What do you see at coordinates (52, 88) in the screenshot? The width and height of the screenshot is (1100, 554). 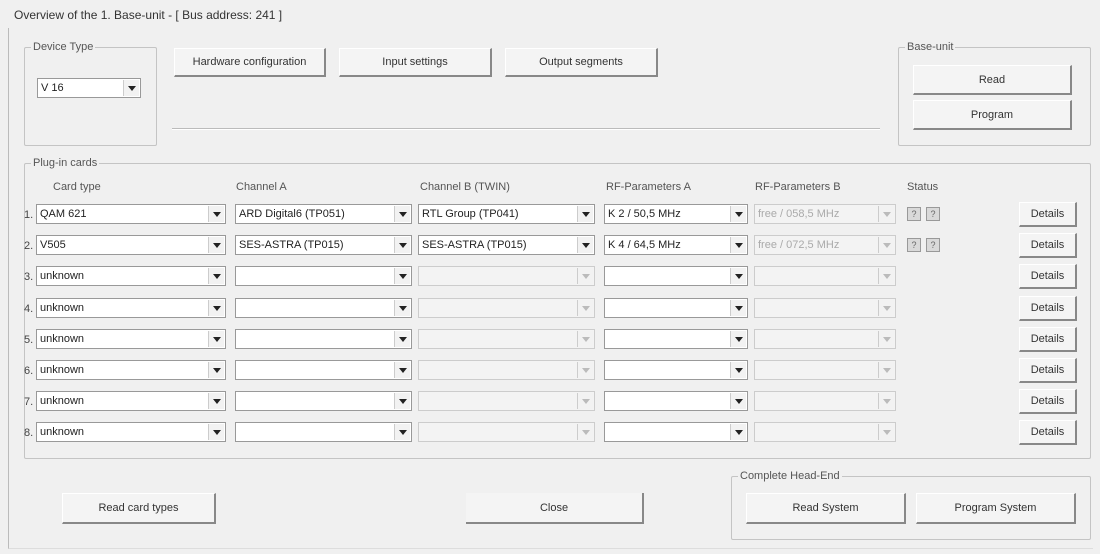 I see `device-type-value: V 16` at bounding box center [52, 88].